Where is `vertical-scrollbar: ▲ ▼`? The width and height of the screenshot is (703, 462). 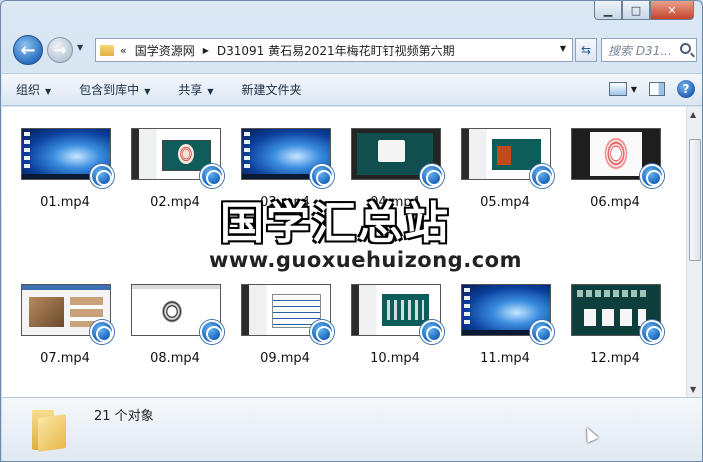
vertical-scrollbar: ▲ ▼ is located at coordinates (694, 252).